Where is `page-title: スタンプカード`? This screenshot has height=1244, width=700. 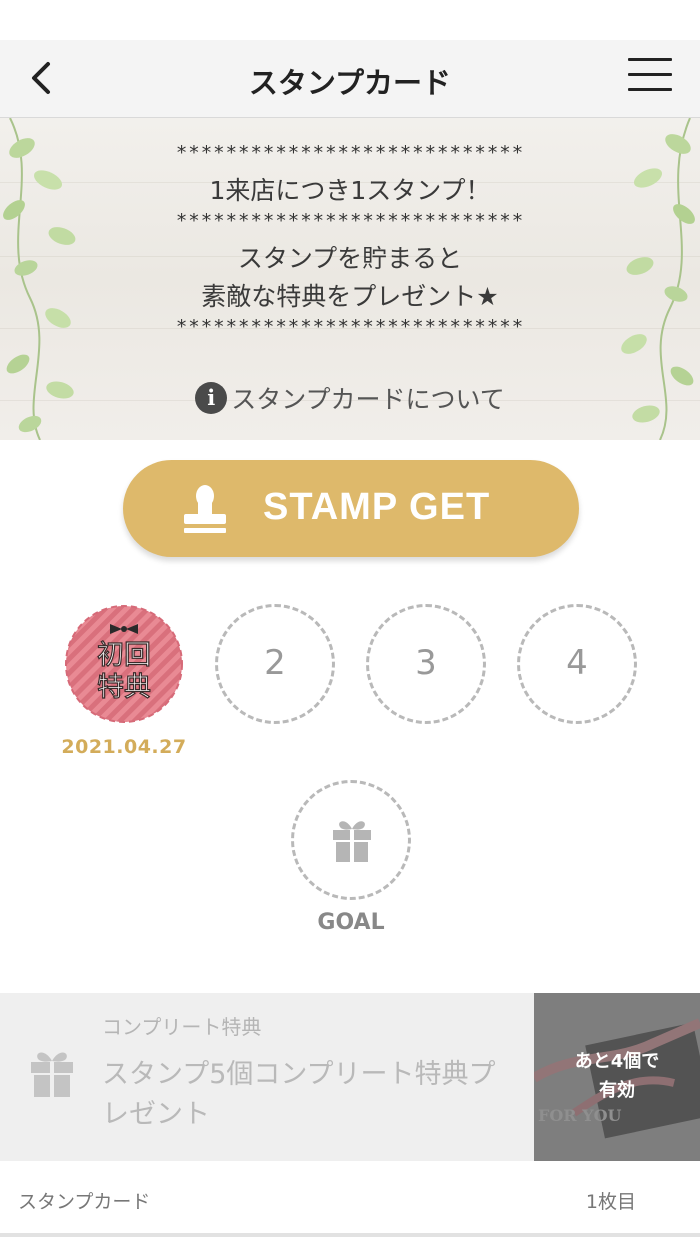 page-title: スタンプカード is located at coordinates (350, 83).